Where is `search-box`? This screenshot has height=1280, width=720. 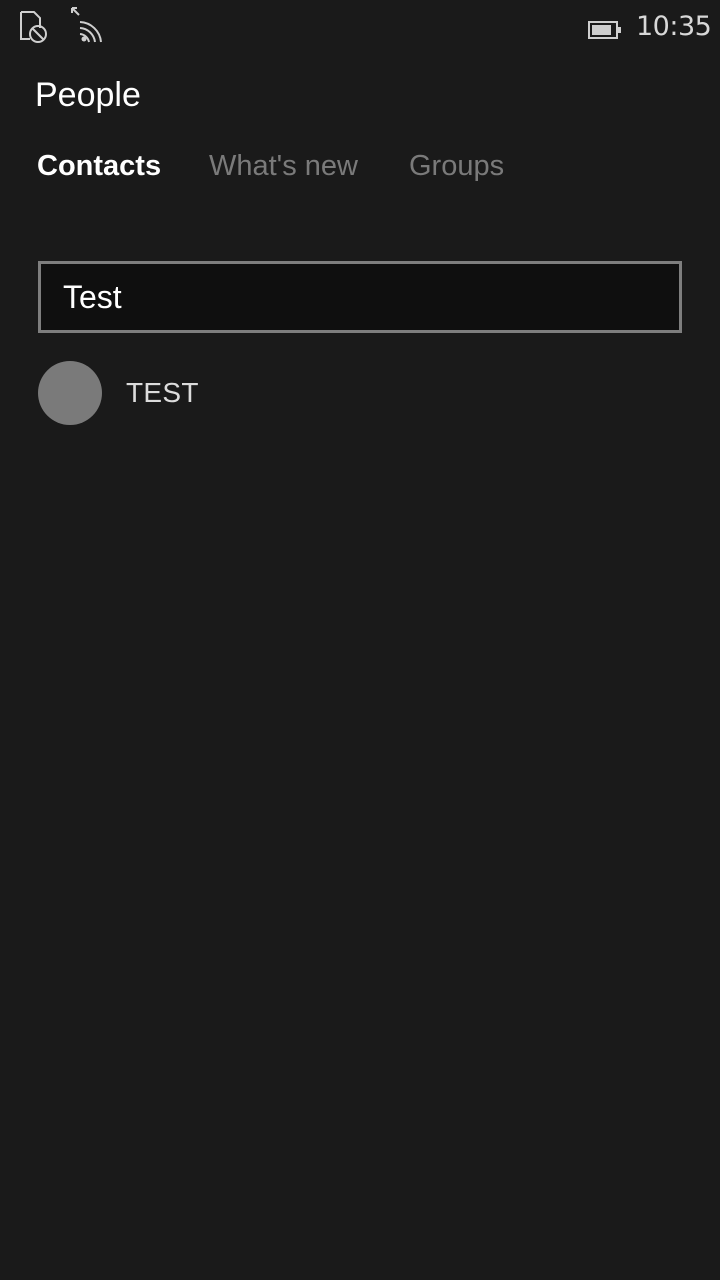
search-box is located at coordinates (360, 297).